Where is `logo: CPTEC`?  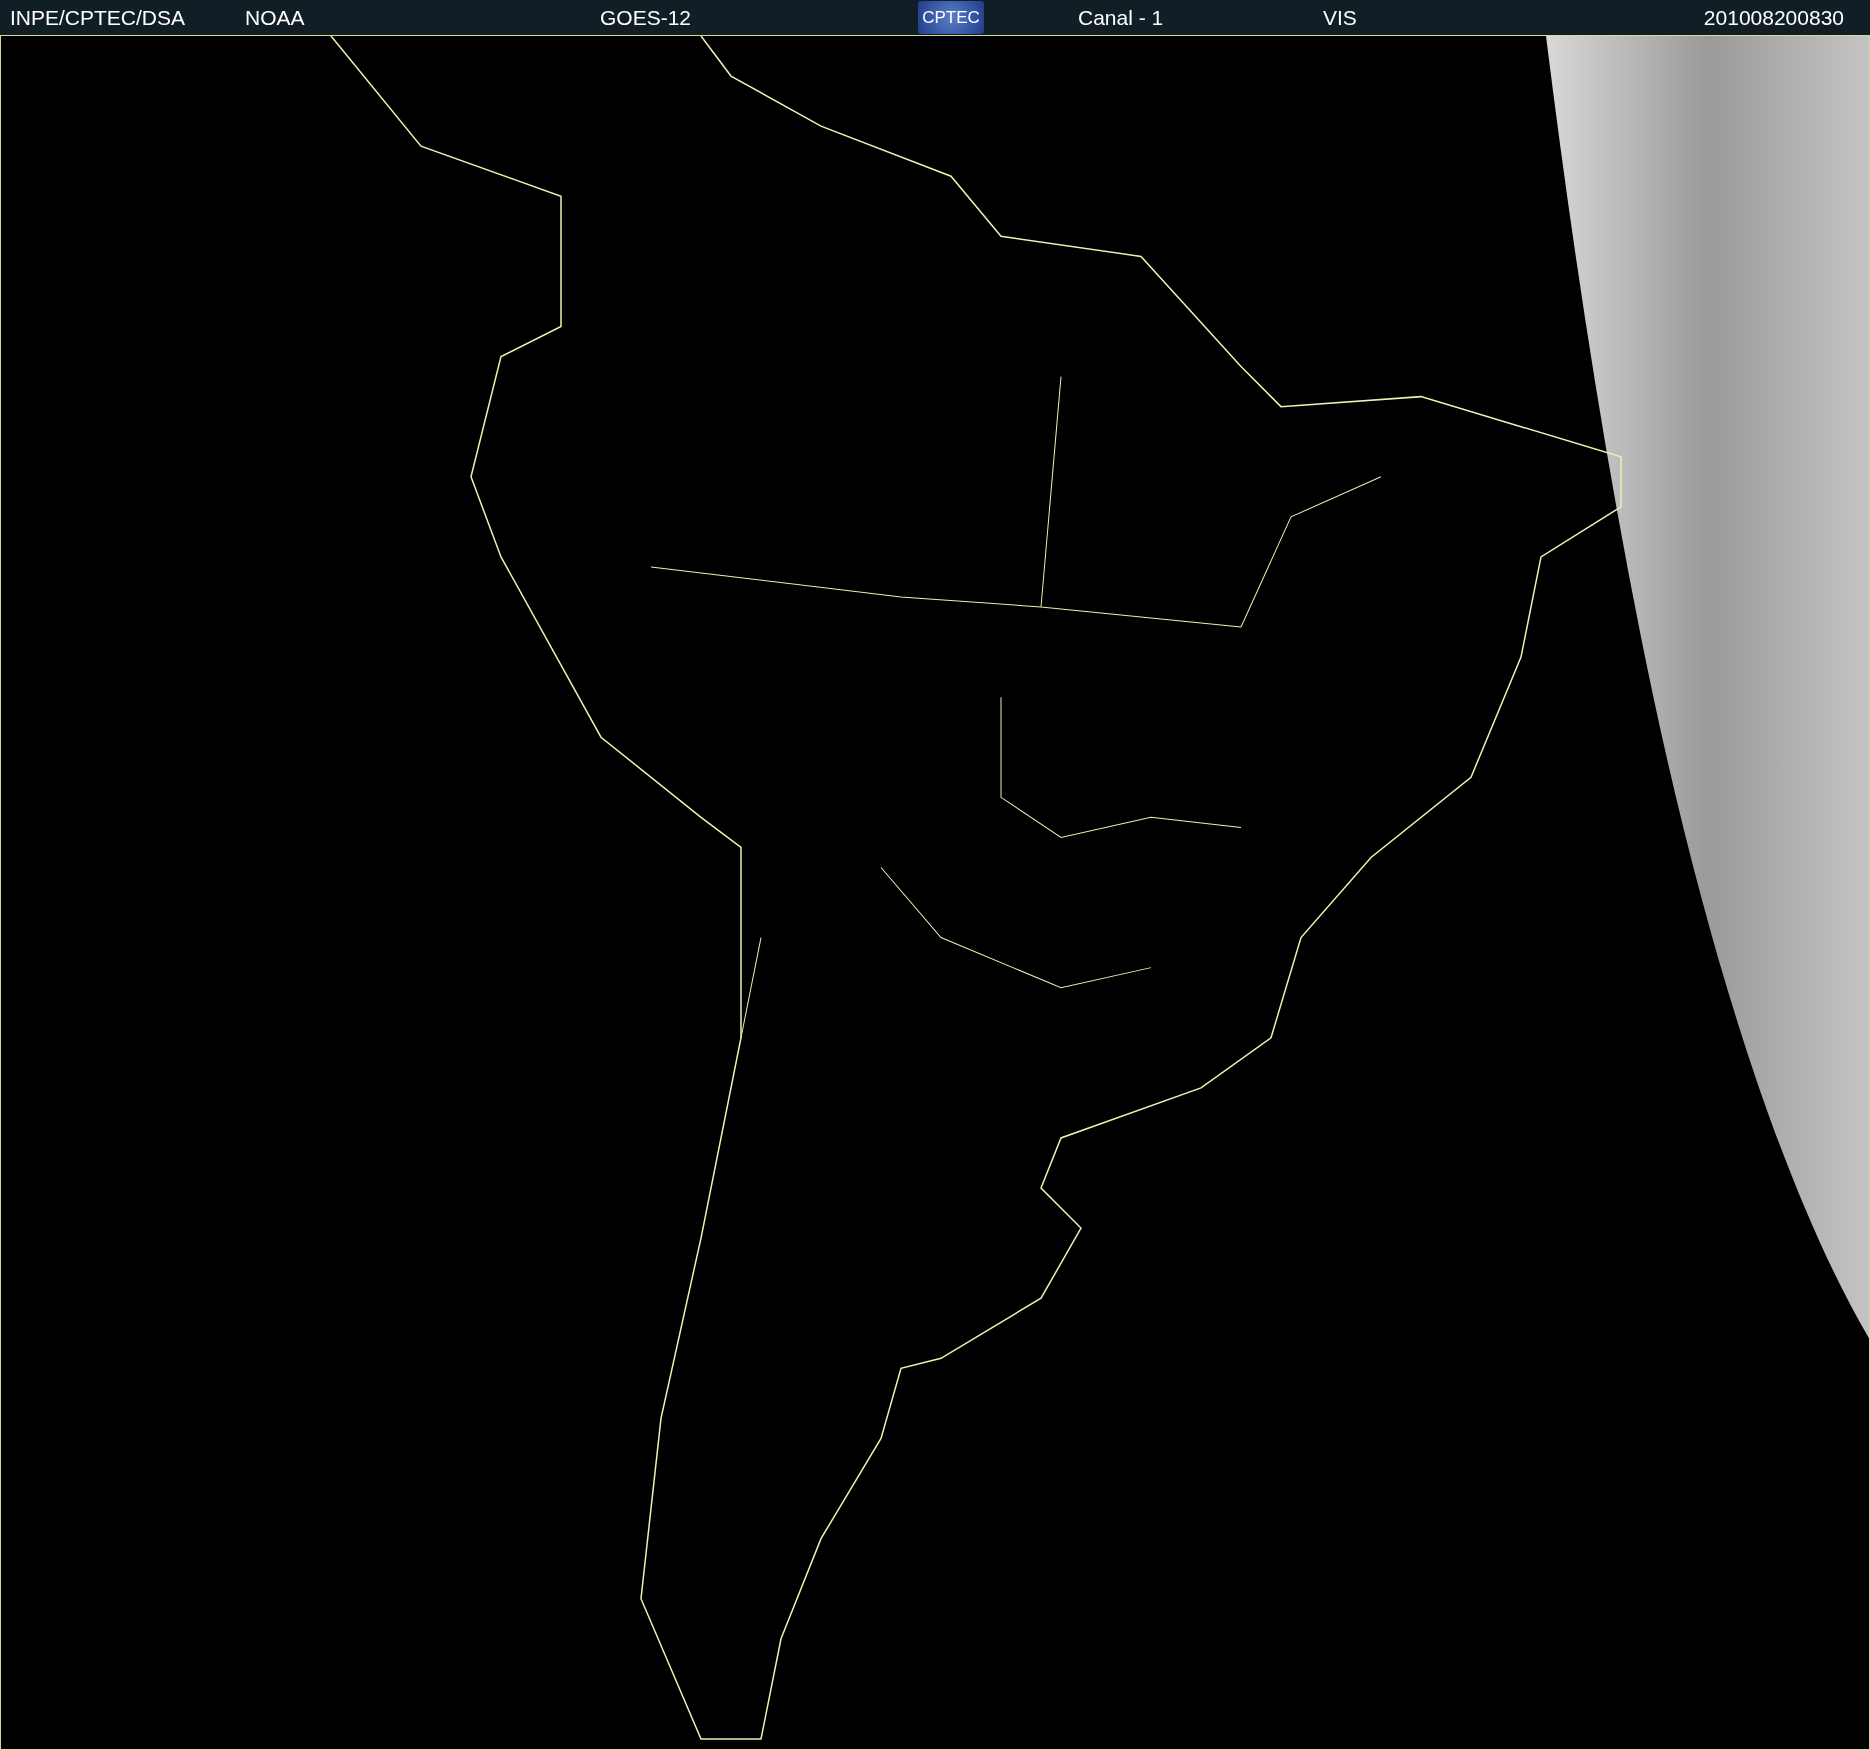 logo: CPTEC is located at coordinates (951, 17).